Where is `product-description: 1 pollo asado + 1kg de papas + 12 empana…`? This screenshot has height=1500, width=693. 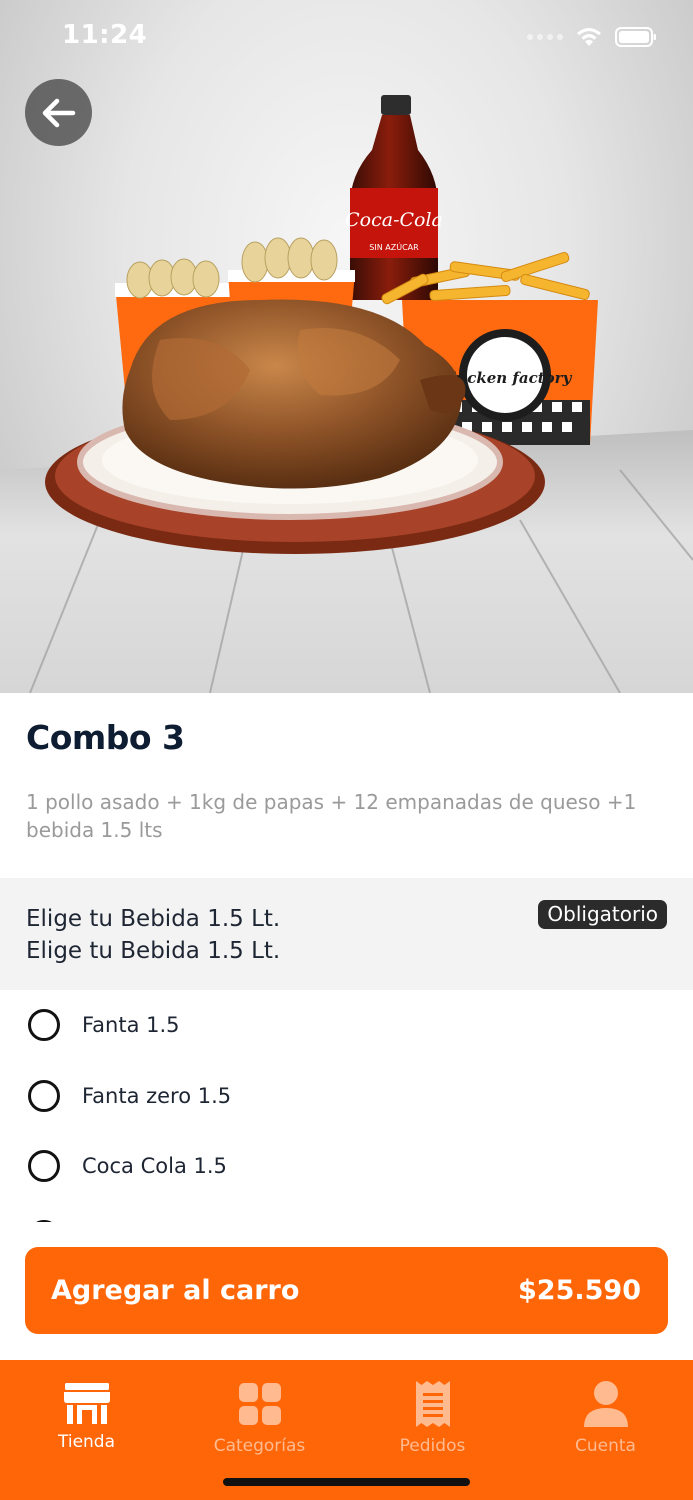 product-description: 1 pollo asado + 1kg de papas + 12 empana… is located at coordinates (331, 816).